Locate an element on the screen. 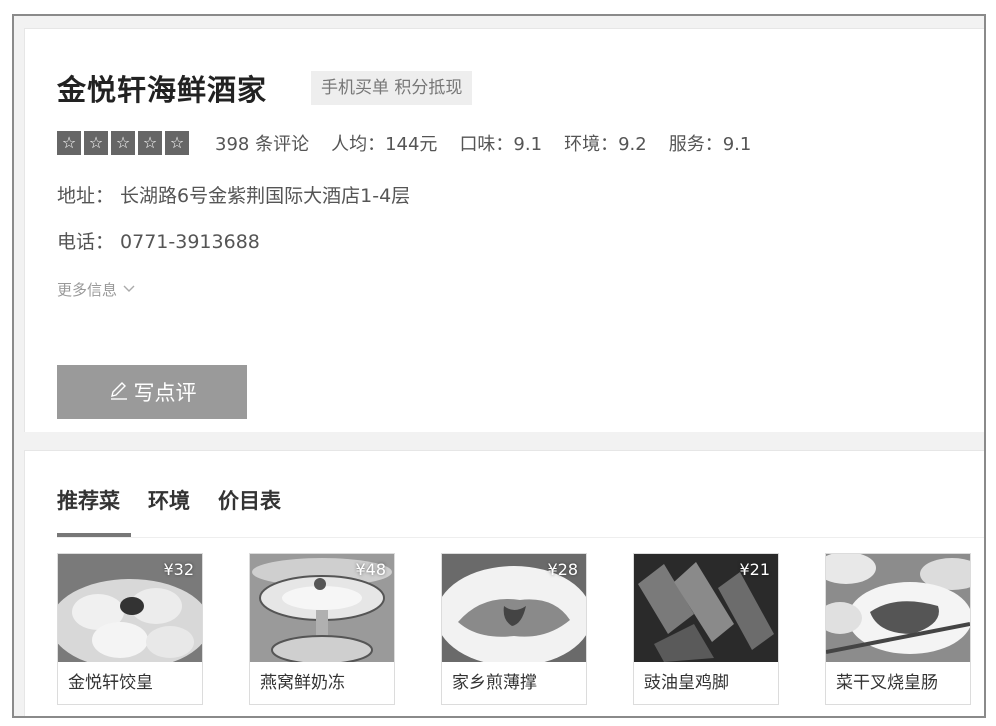  more-info-toggle: 更多信息 is located at coordinates (96, 289).